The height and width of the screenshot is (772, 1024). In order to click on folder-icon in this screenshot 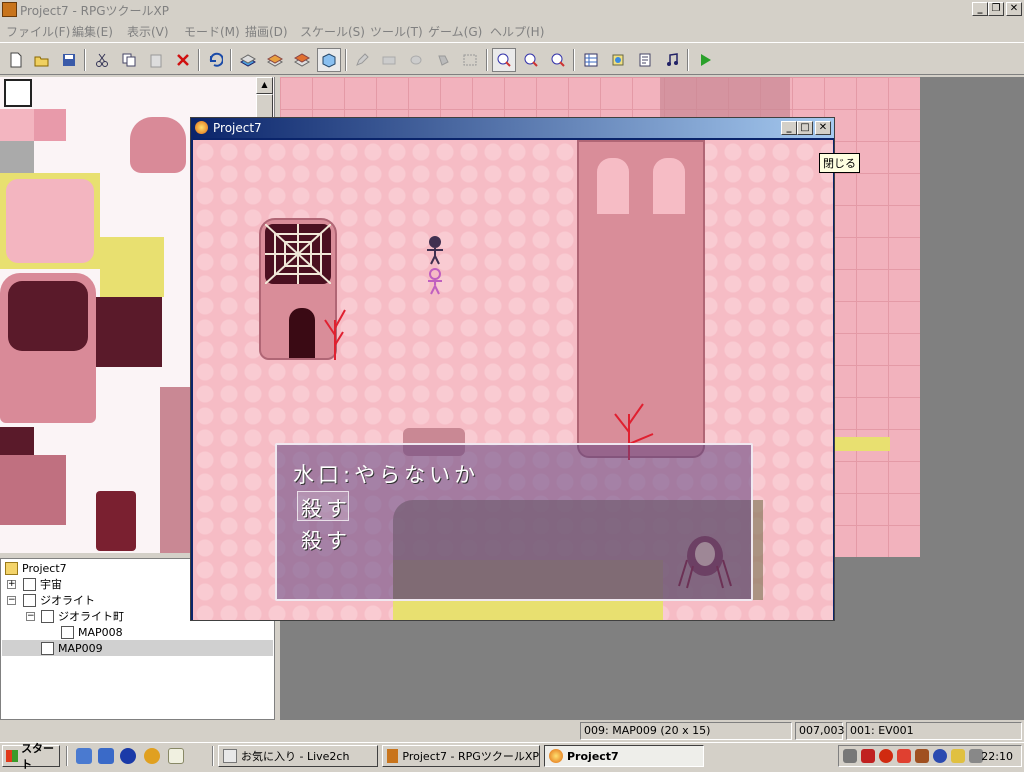, I will do `click(11, 568)`.